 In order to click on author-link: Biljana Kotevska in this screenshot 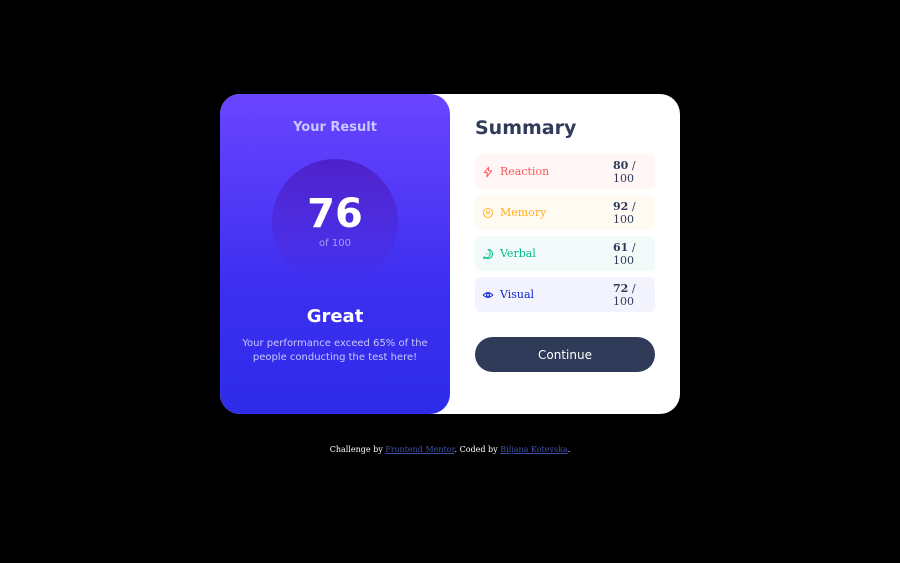, I will do `click(533, 449)`.